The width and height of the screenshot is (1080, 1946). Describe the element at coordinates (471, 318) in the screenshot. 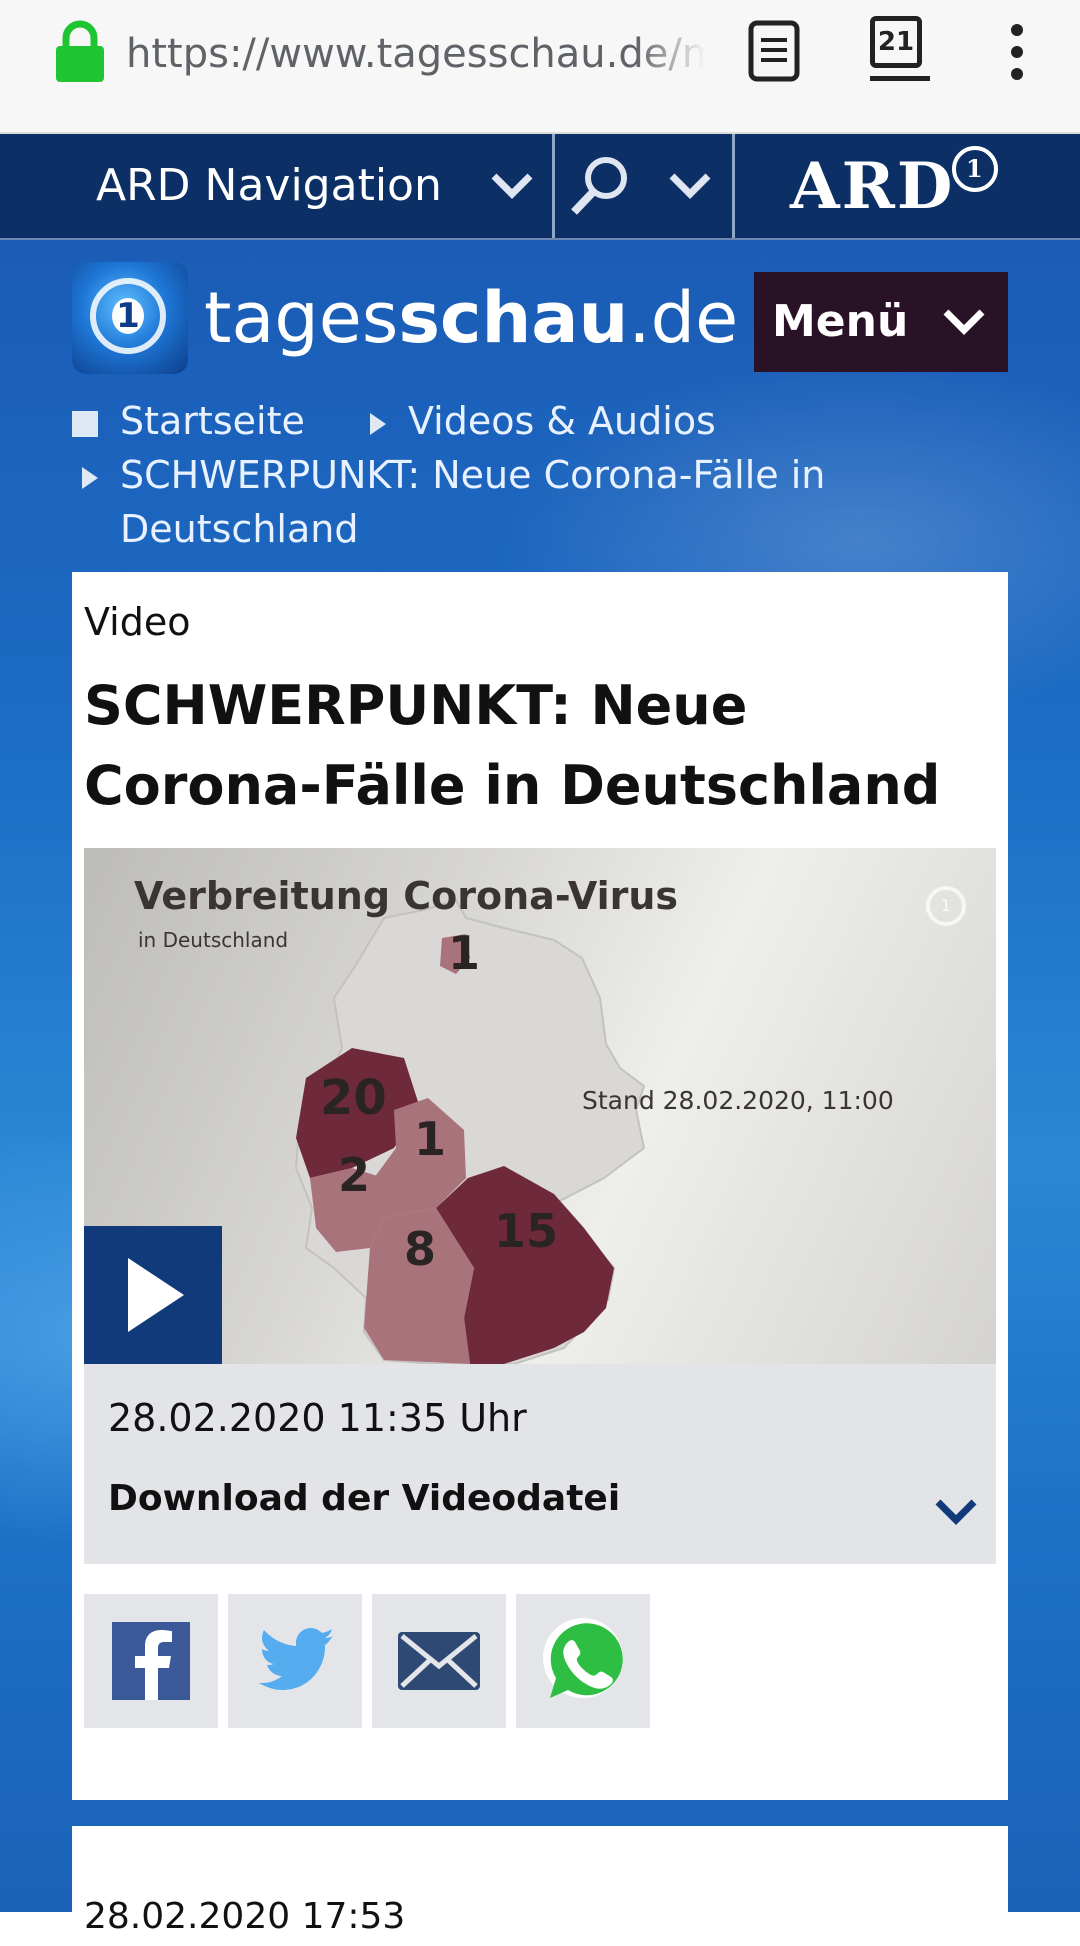

I see `site-logo: tagesschau.de` at that location.